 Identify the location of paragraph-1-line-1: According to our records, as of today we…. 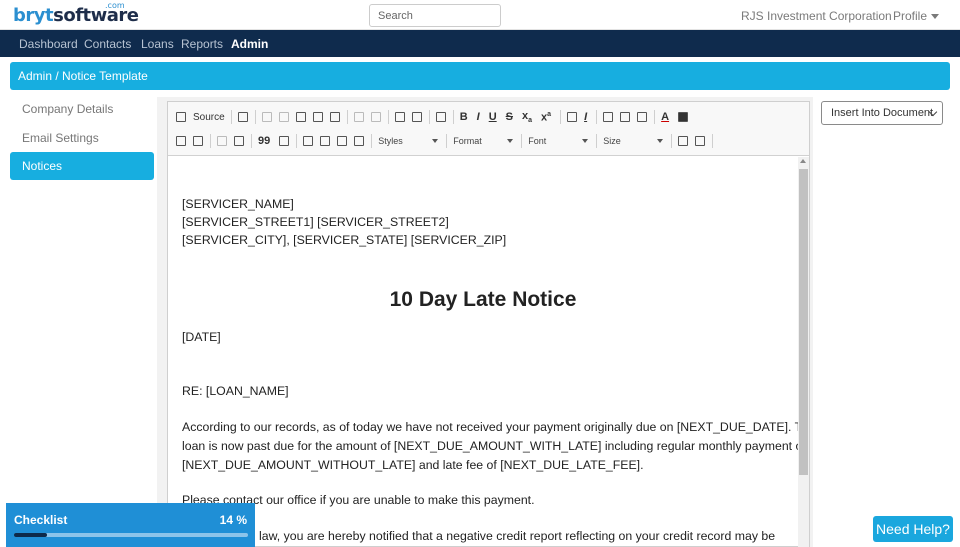
(490, 427).